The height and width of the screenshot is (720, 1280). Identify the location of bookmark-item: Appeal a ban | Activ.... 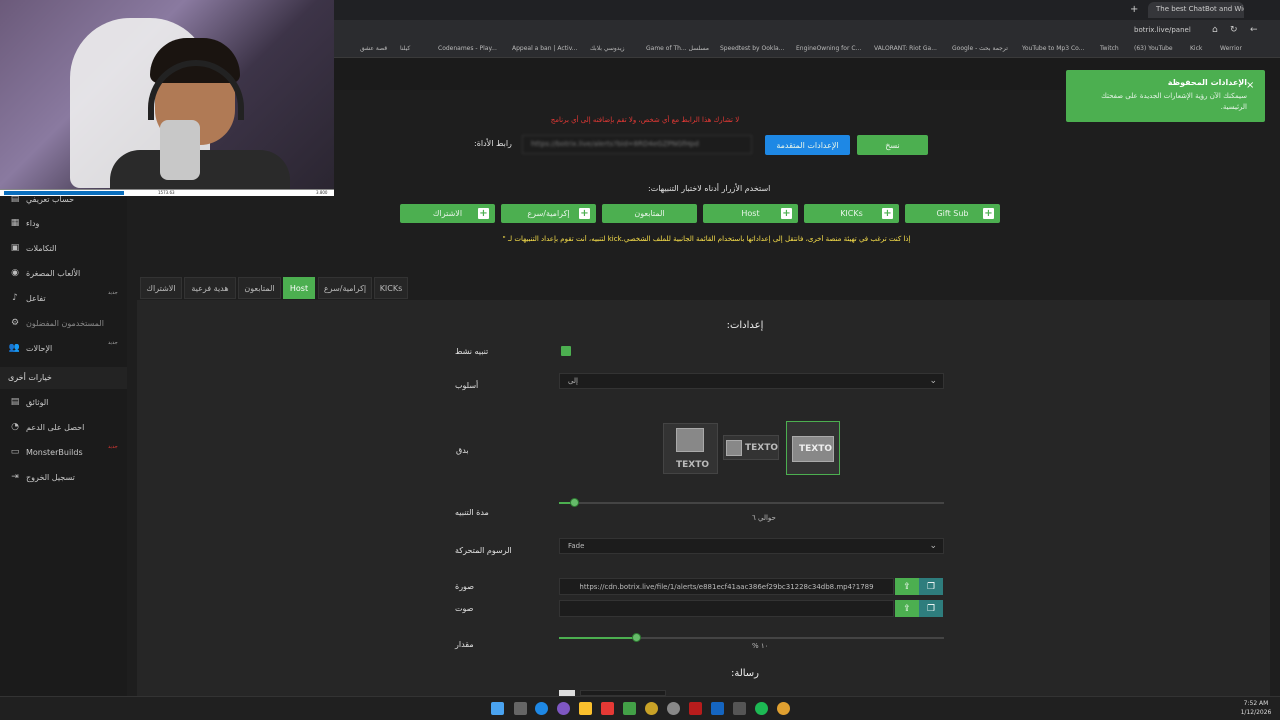
(545, 48).